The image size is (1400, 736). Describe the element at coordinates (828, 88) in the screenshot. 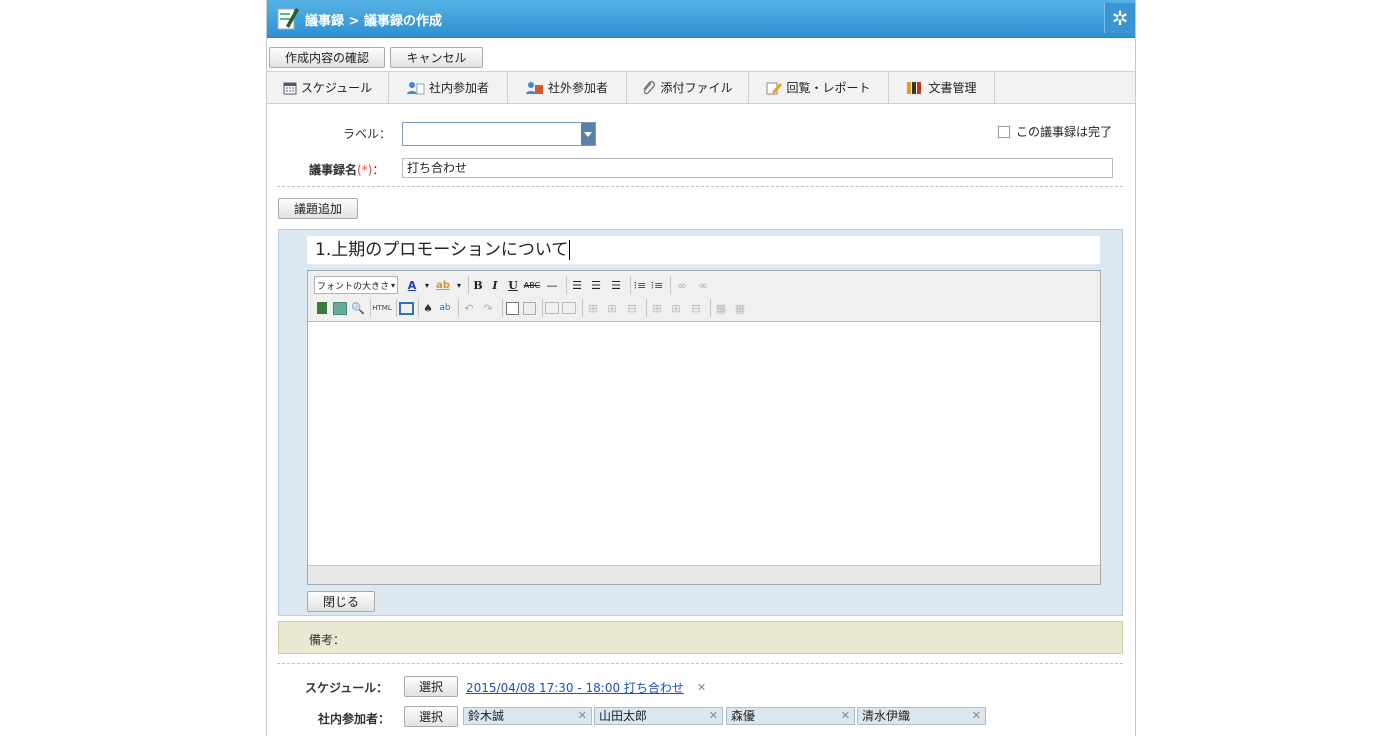

I see `tab-label: 回覧・レポート` at that location.